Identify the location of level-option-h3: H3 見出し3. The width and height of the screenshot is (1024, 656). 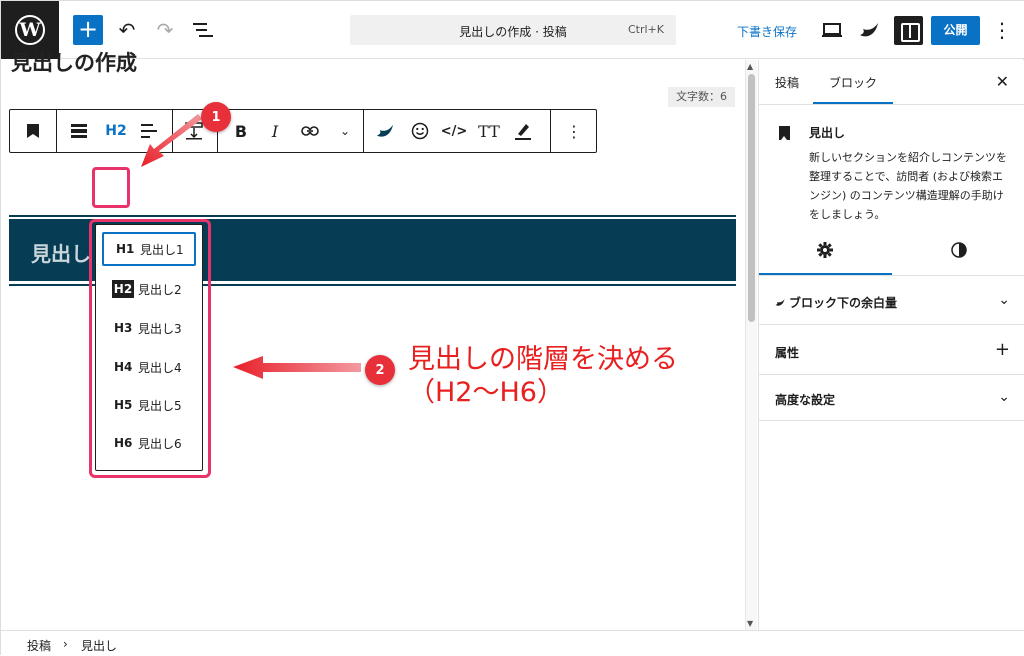
(149, 328).